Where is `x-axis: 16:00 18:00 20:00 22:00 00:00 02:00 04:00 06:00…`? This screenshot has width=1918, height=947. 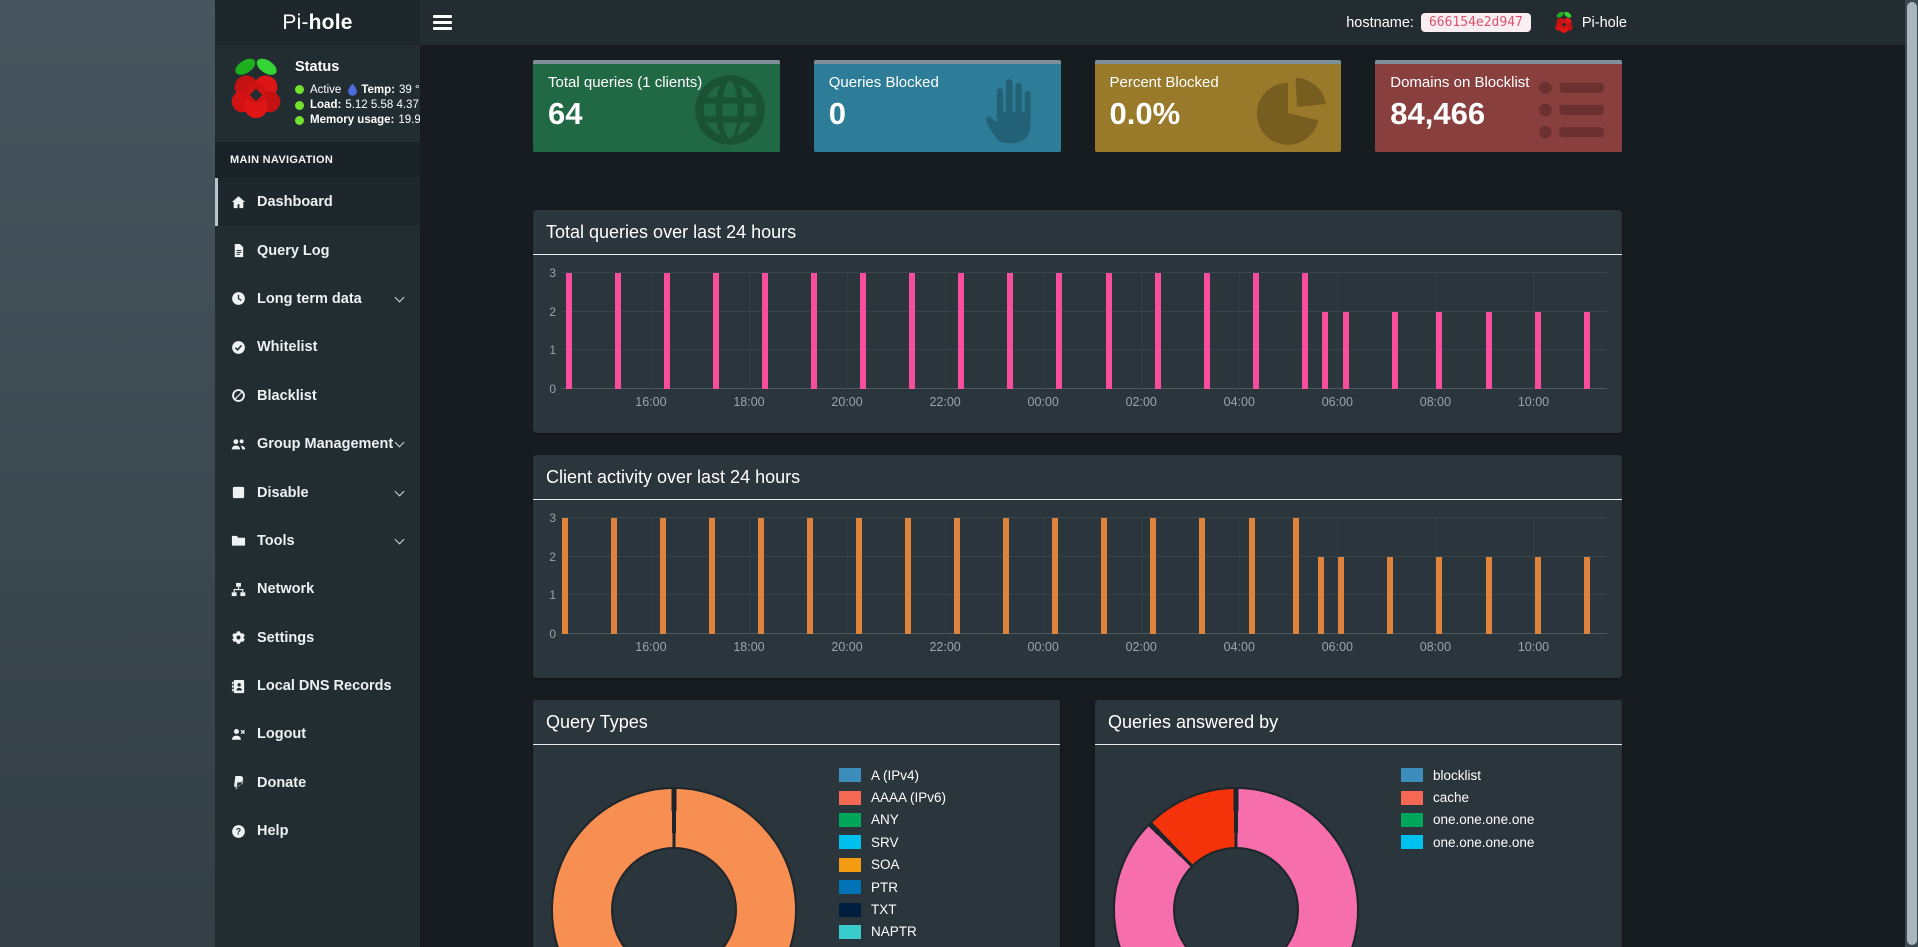 x-axis: 16:00 18:00 20:00 22:00 00:00 02:00 04:00 06:00… is located at coordinates (1084, 647).